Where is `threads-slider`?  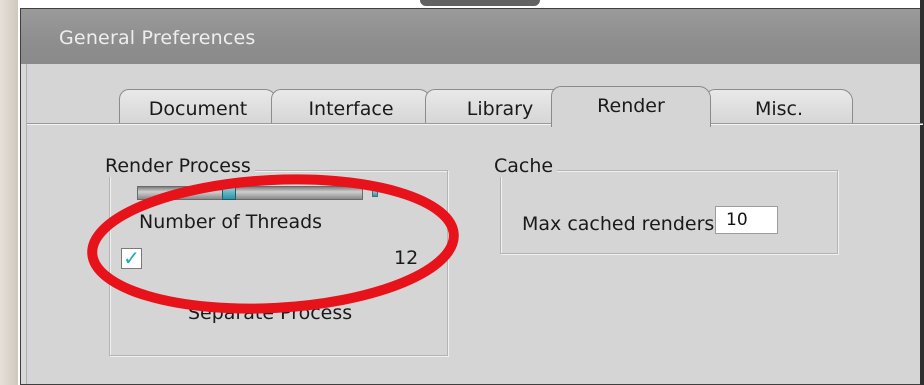
threads-slider is located at coordinates (250, 193).